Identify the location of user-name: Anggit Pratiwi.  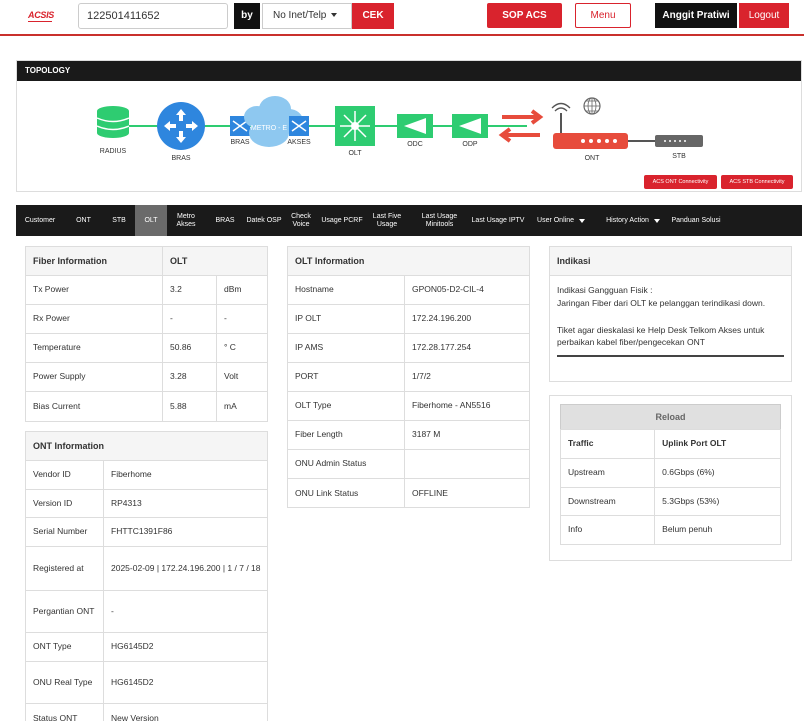
(696, 15).